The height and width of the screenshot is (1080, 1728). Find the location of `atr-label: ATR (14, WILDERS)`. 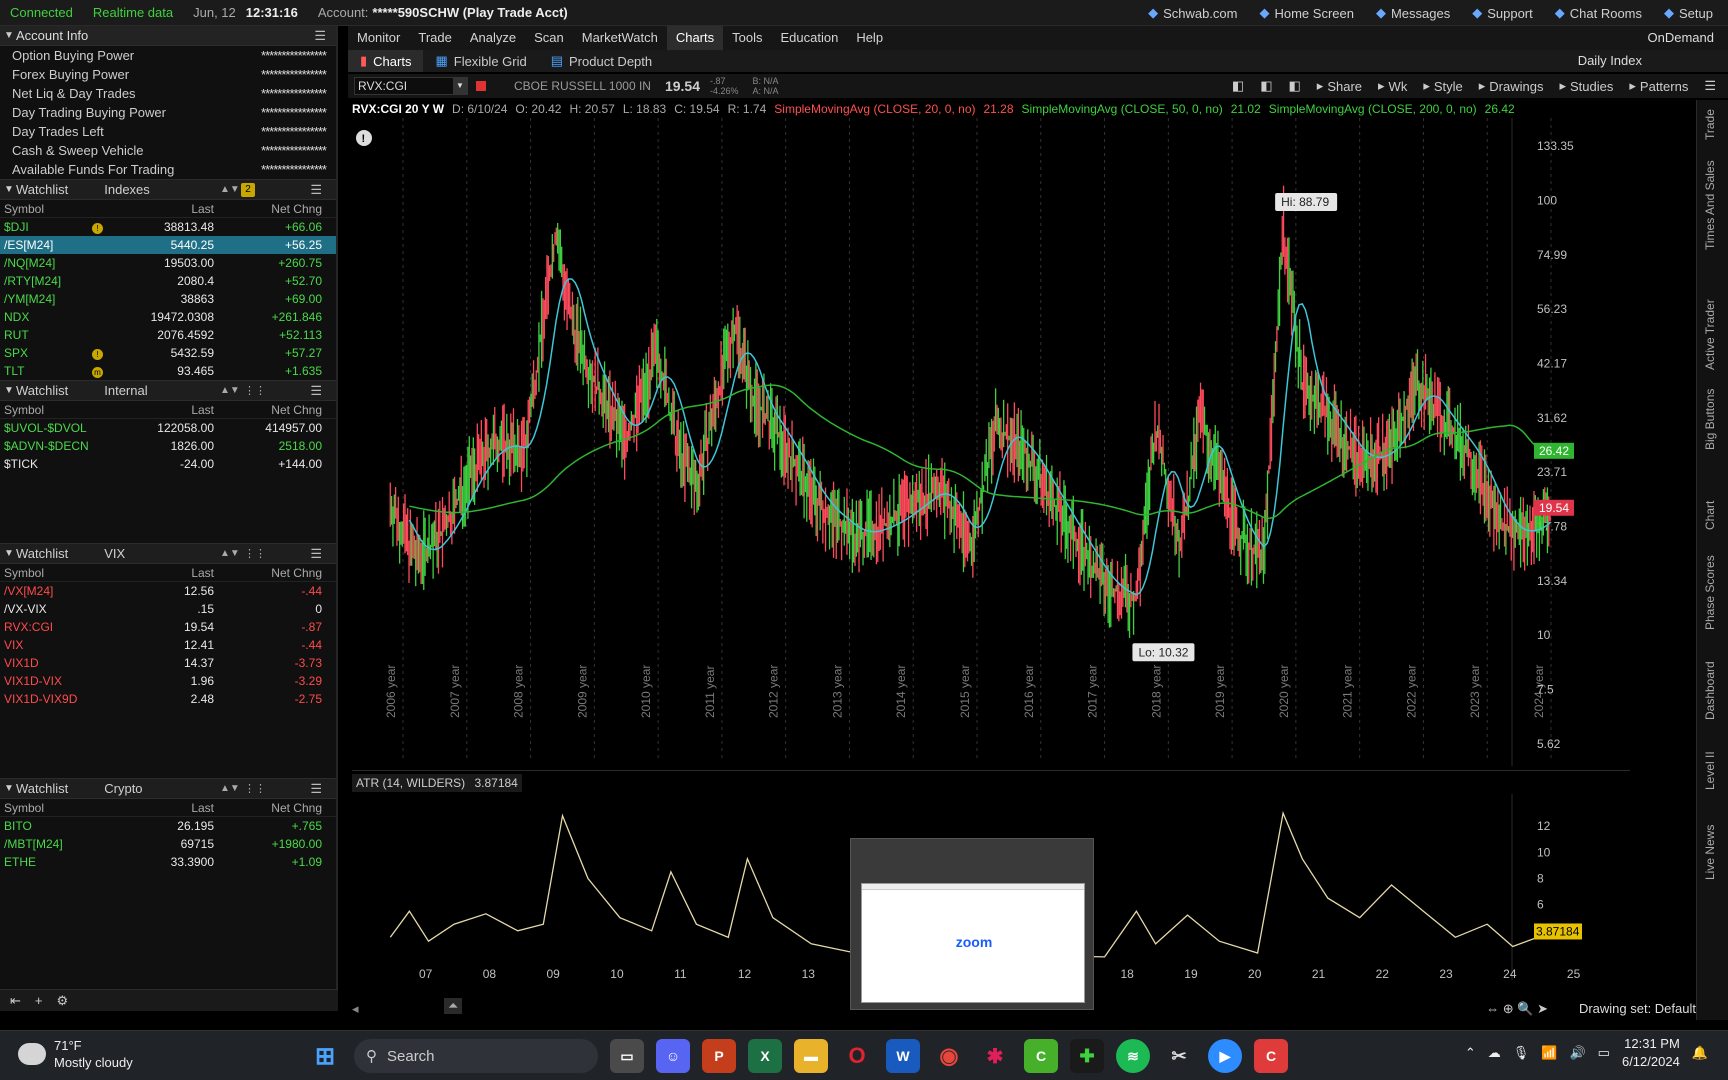

atr-label: ATR (14, WILDERS) is located at coordinates (410, 783).